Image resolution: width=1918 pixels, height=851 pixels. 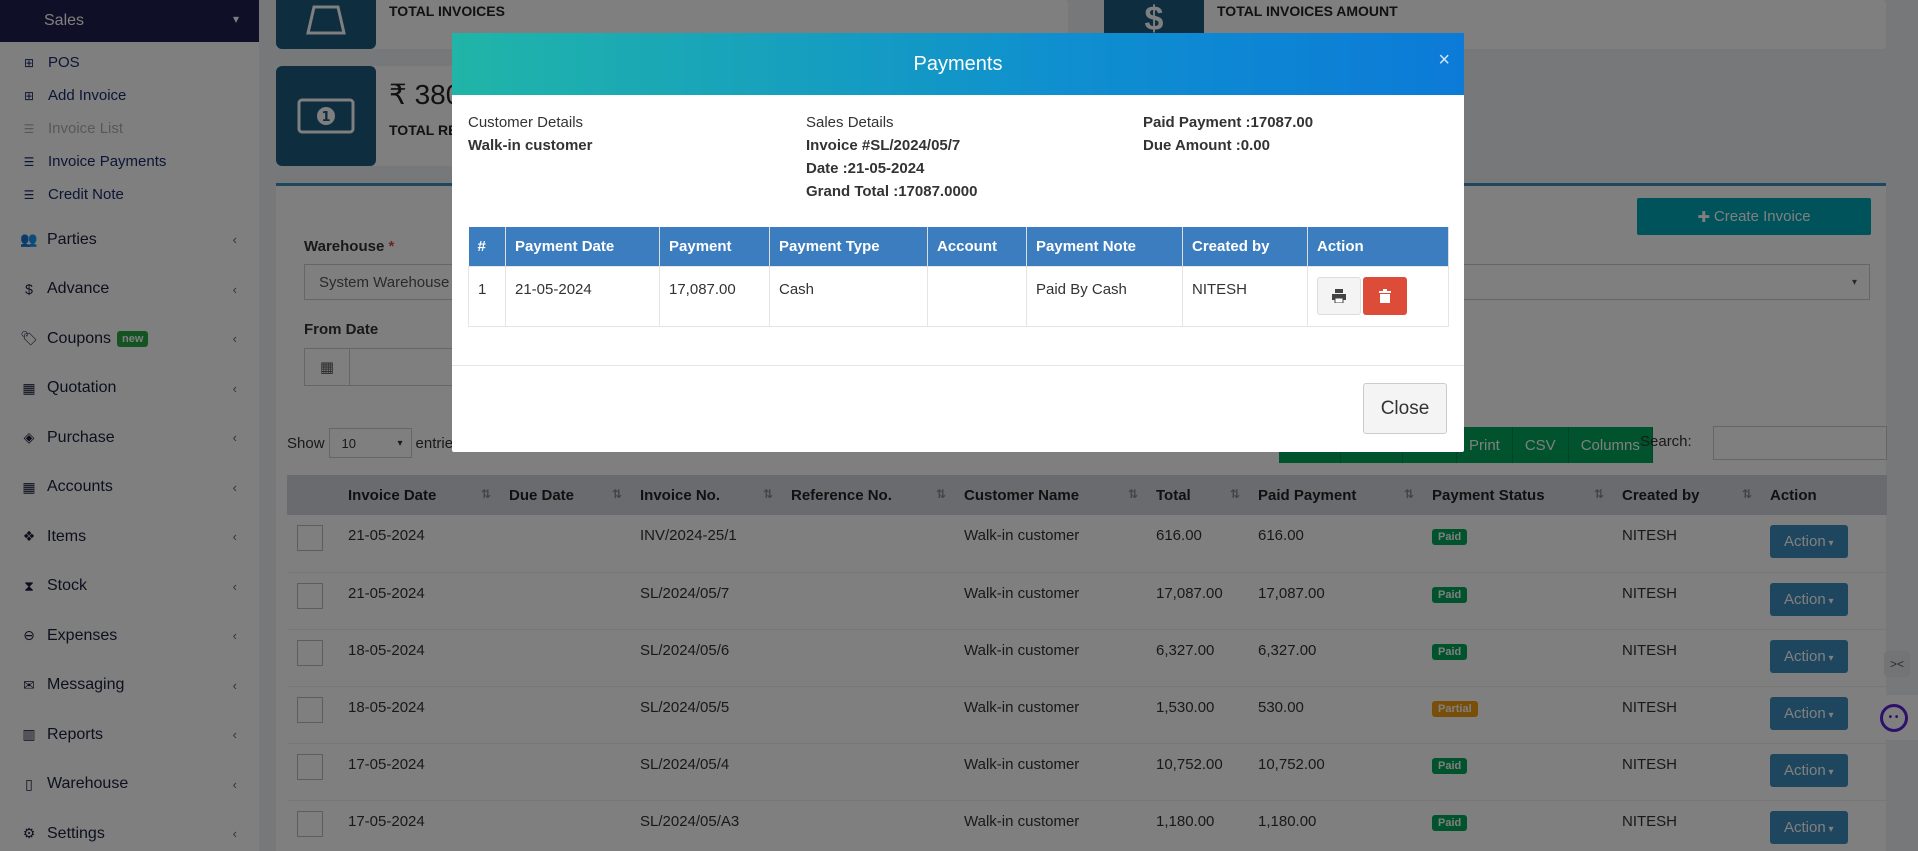 What do you see at coordinates (958, 365) in the screenshot?
I see `modal-footer` at bounding box center [958, 365].